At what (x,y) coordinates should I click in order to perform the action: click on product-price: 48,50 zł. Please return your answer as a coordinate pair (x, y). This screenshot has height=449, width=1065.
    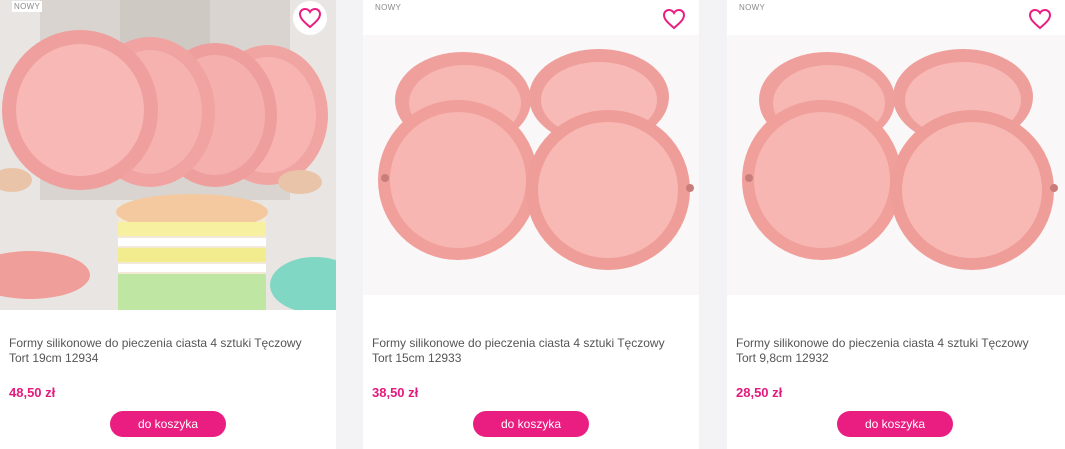
    Looking at the image, I should click on (32, 392).